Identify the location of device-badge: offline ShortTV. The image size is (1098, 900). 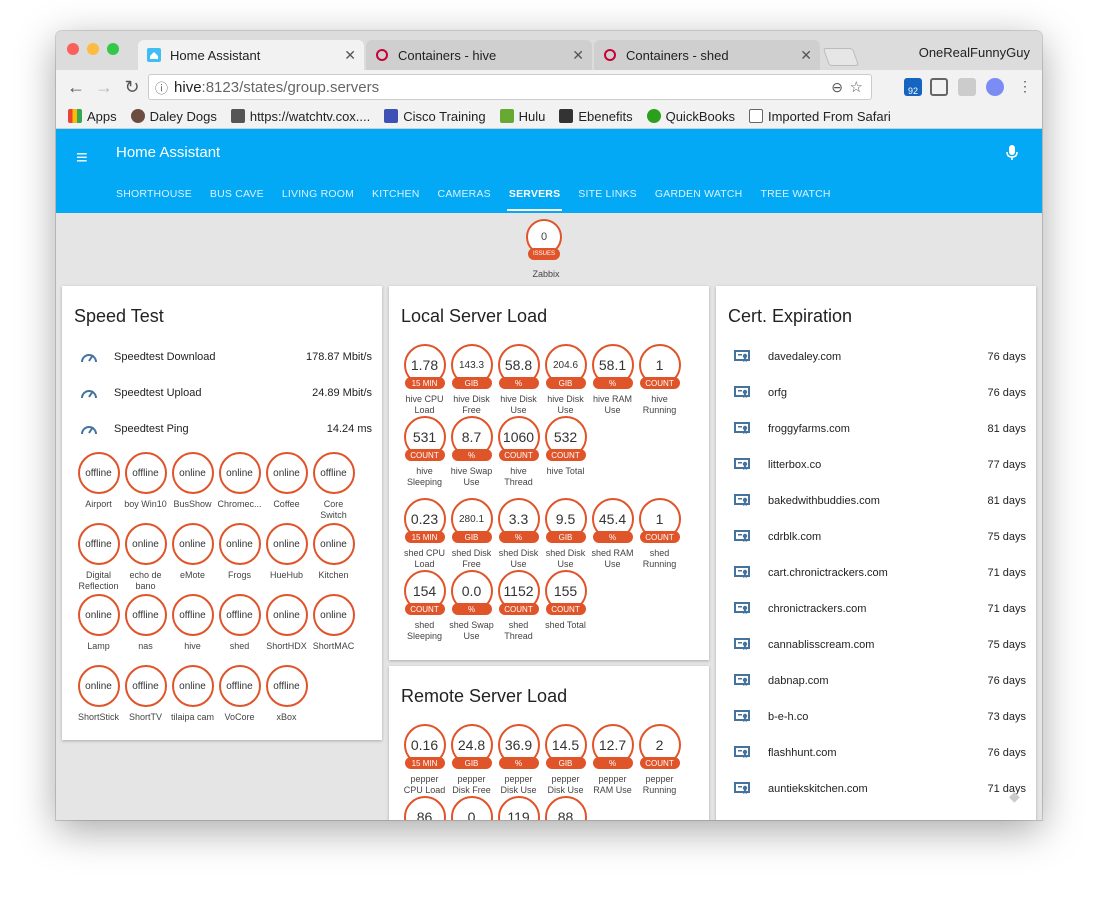
(145, 699).